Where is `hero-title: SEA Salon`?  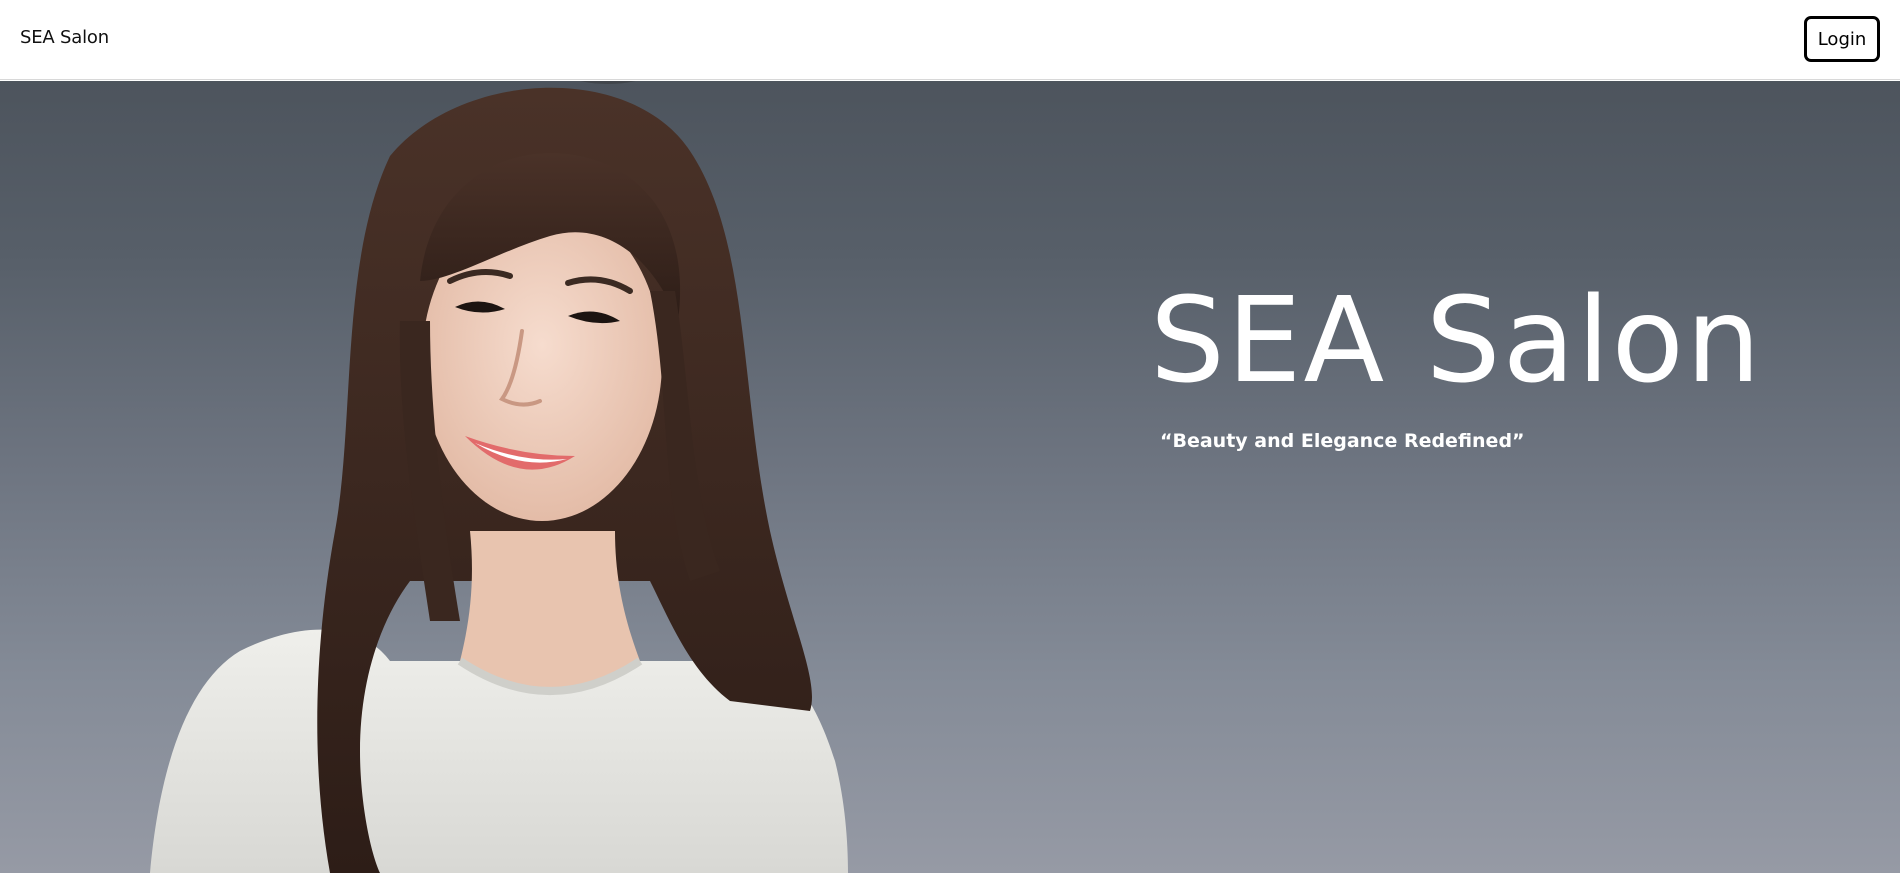
hero-title: SEA Salon is located at coordinates (1456, 340).